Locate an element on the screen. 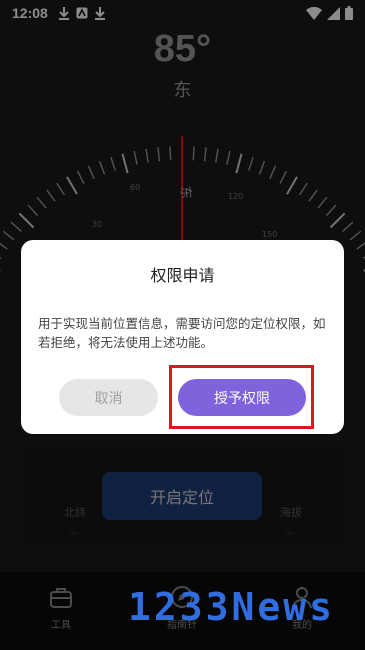 The height and width of the screenshot is (650, 365). dialog-message: 用于实现当前位置信息，需要访问您的定位权限，如若拒绝，将无法使用上述功能。 is located at coordinates (182, 333).